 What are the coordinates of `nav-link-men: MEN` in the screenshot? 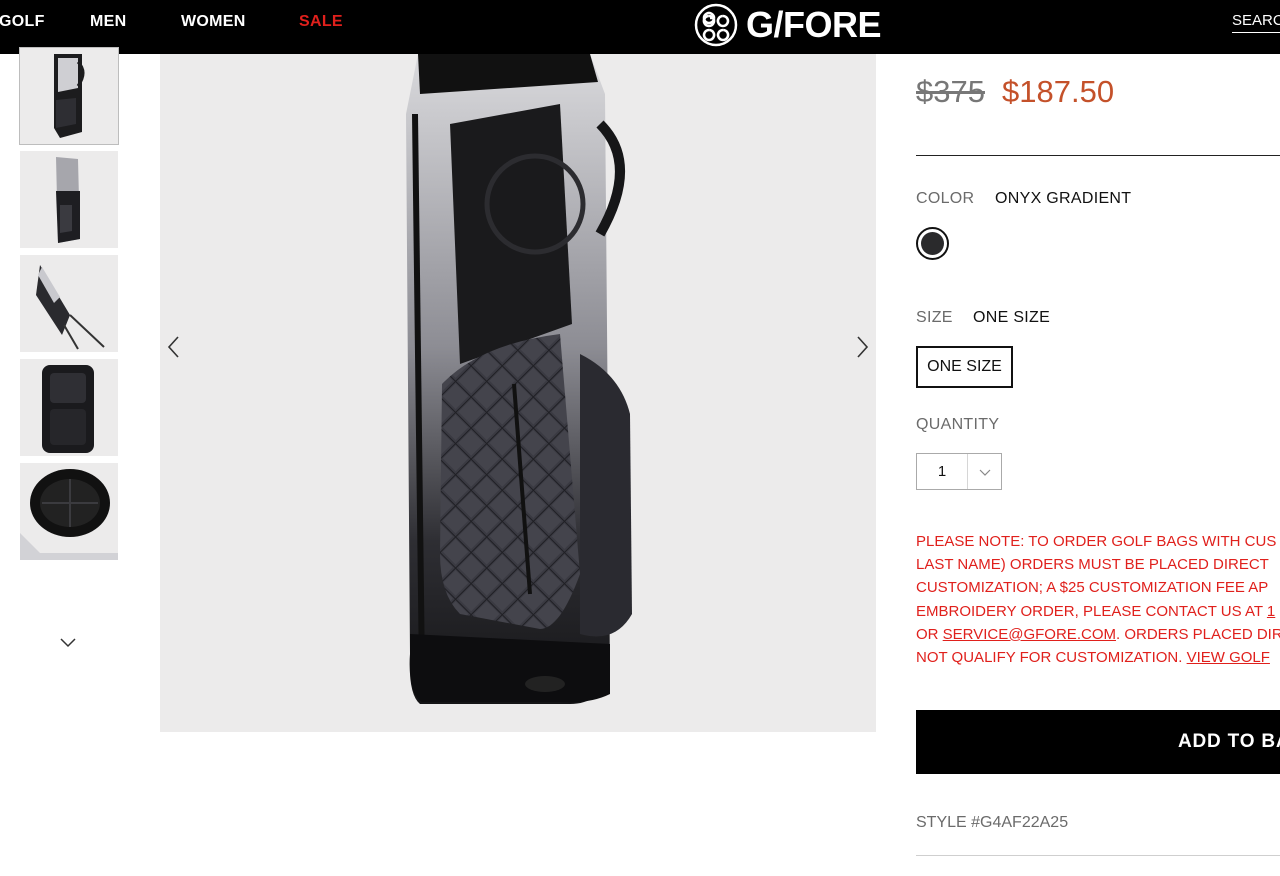 It's located at (108, 22).